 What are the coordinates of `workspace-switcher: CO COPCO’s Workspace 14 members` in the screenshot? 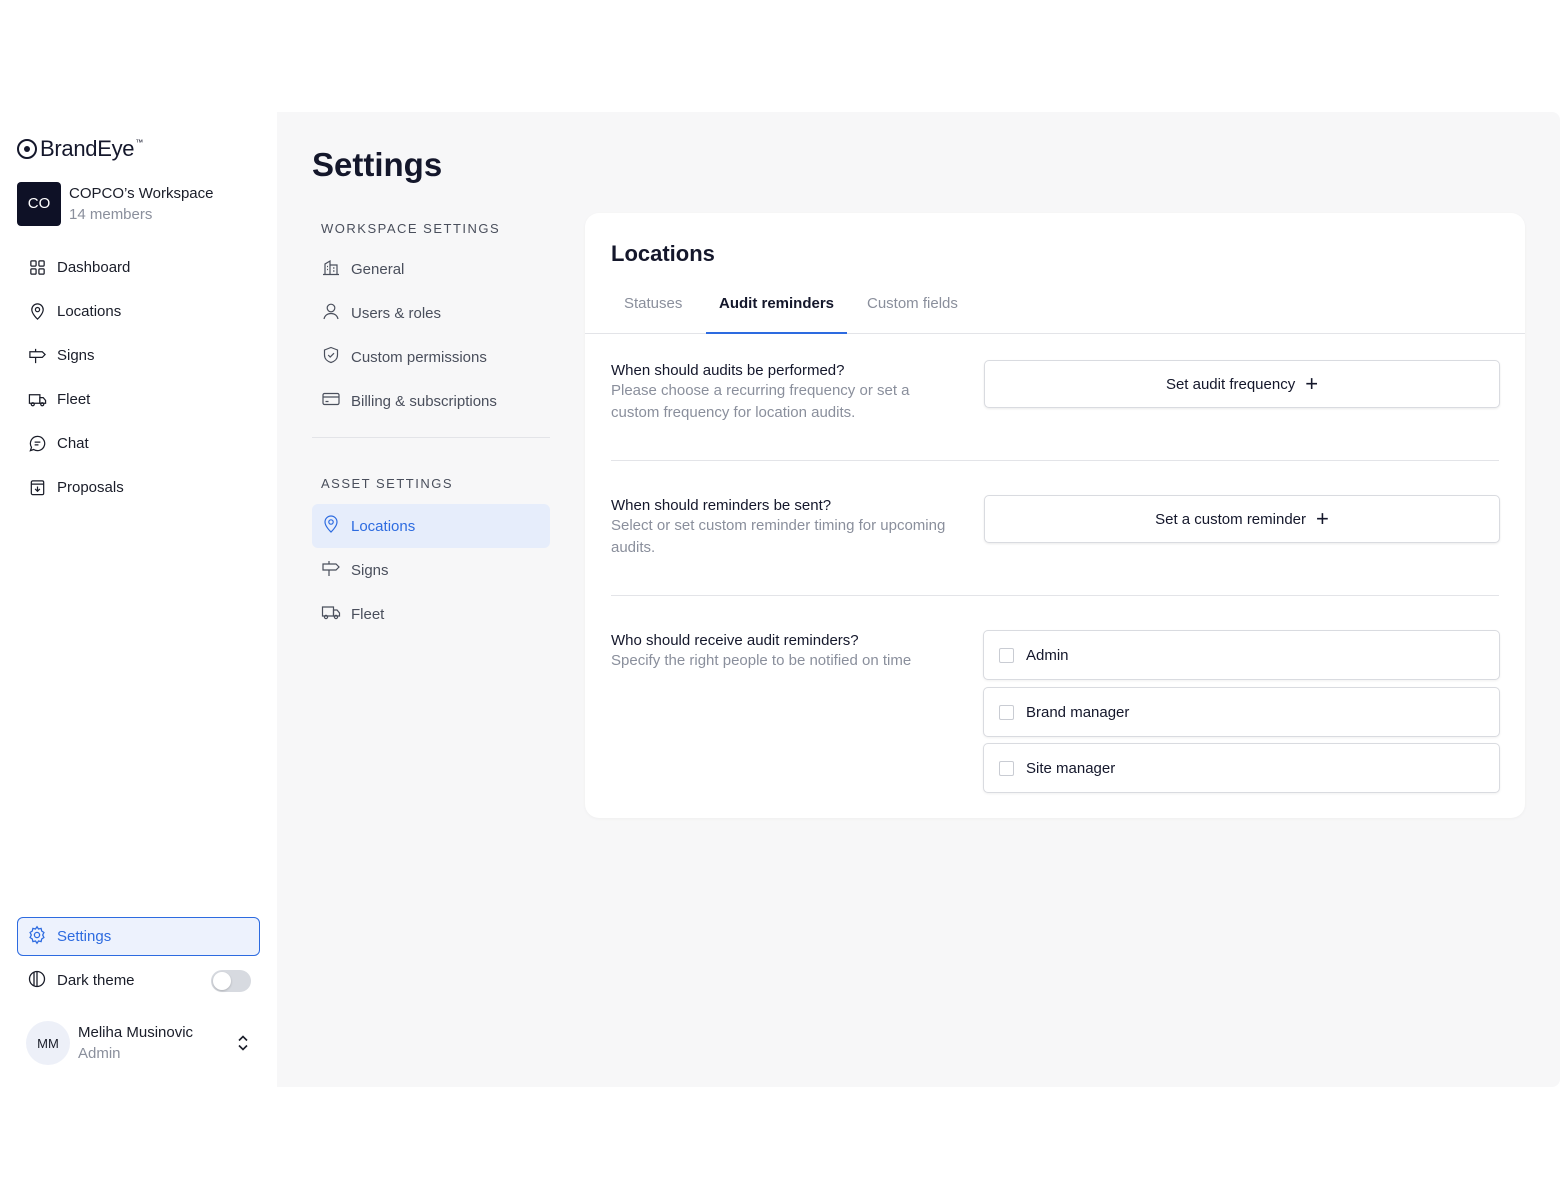 It's located at (142, 203).